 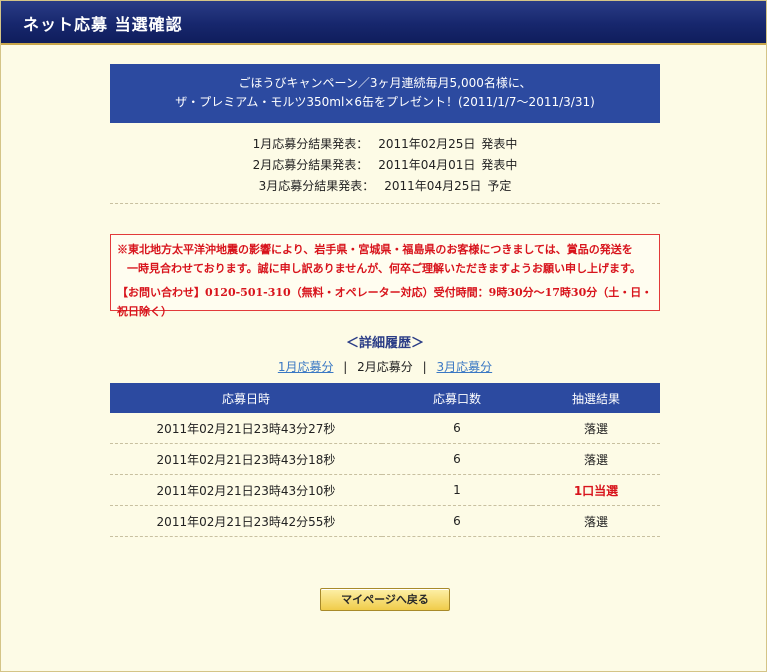 I want to click on tab-february-current: 2月応募分, so click(x=385, y=367).